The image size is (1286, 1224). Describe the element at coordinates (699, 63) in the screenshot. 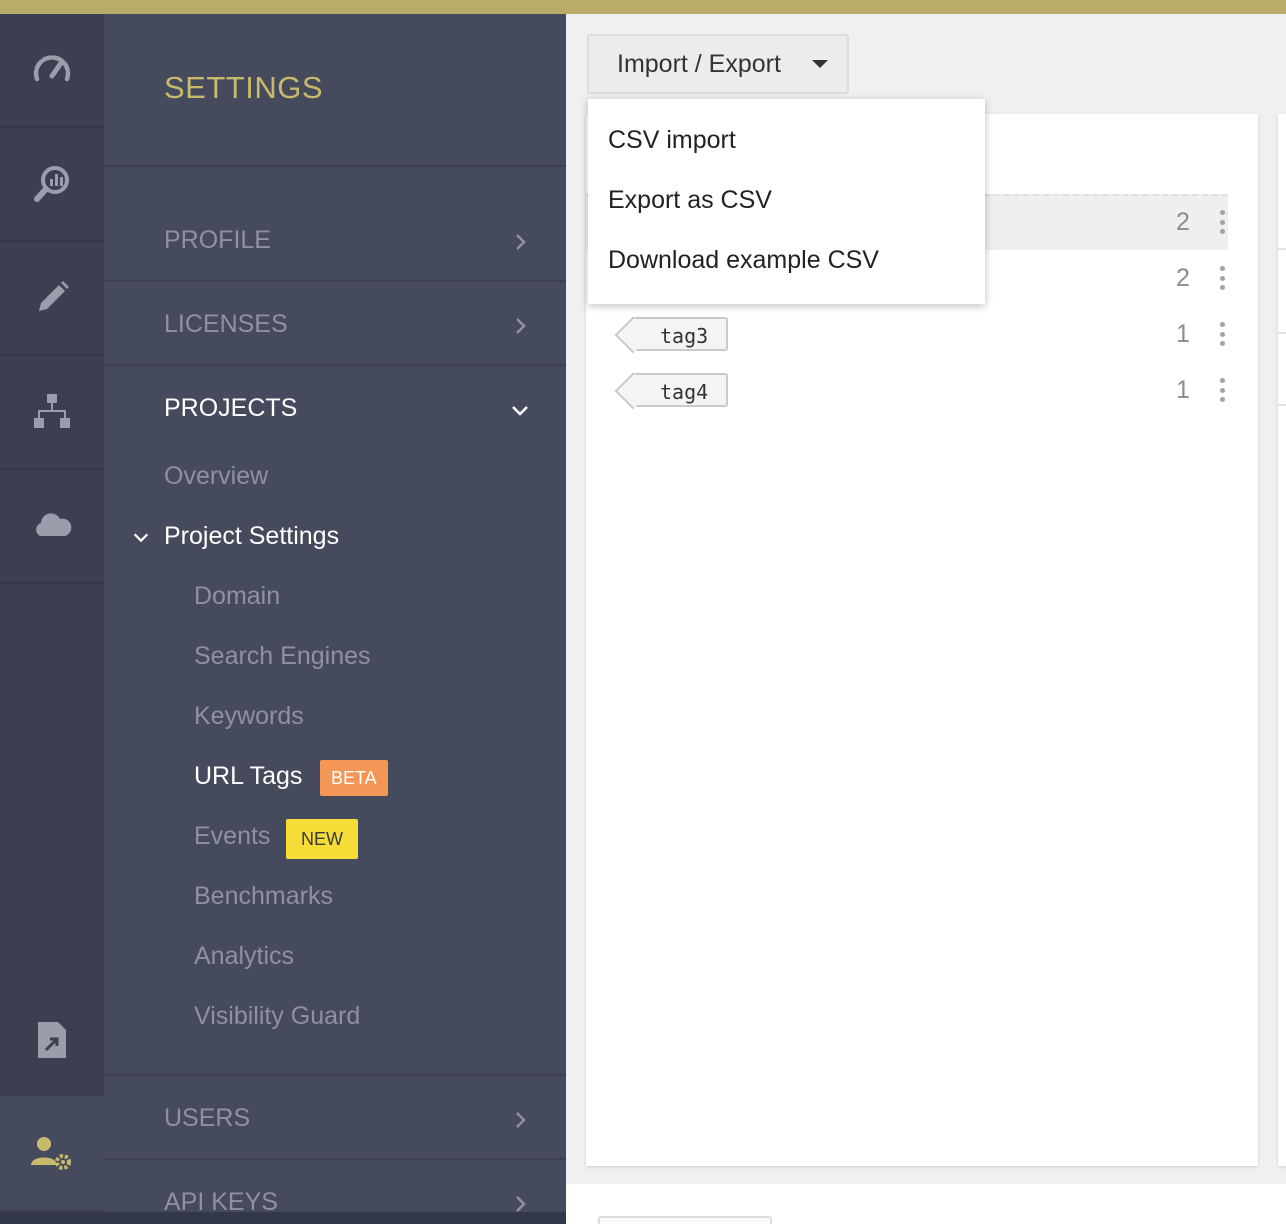

I see `import-export-label: Import / Export` at that location.